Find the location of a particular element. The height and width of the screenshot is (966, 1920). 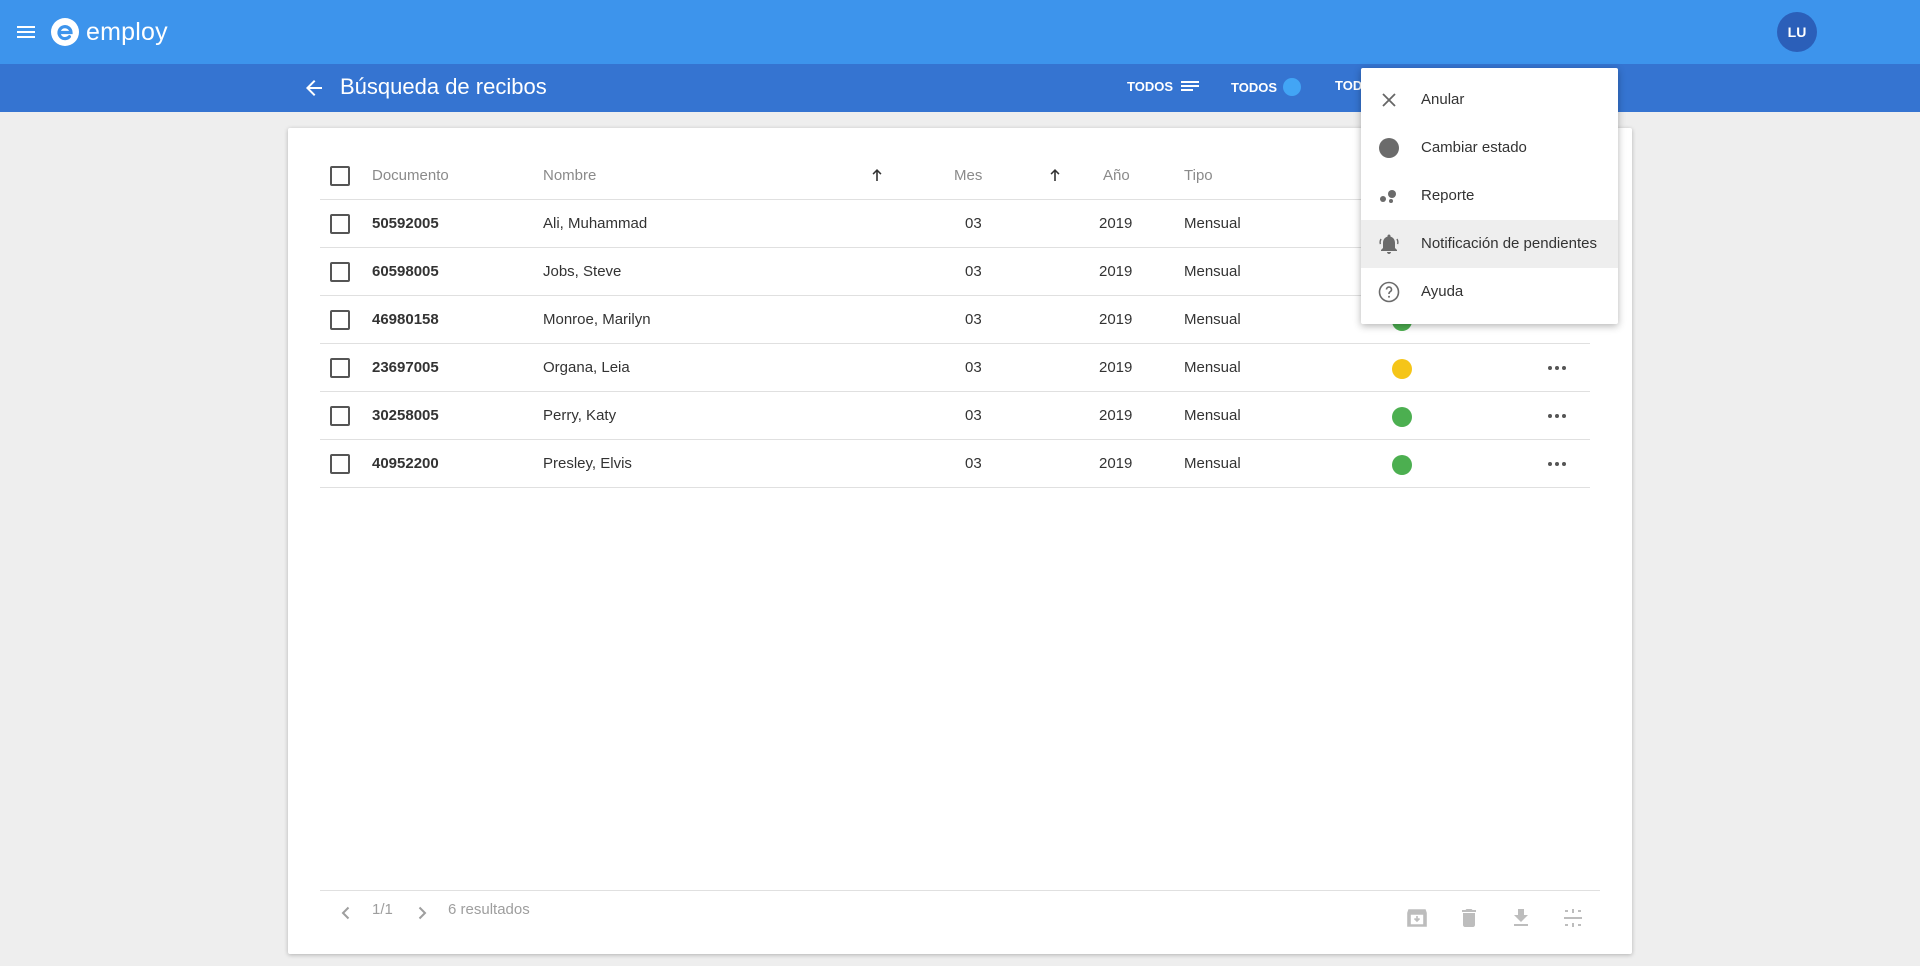

filter-label: TOD is located at coordinates (1349, 85).